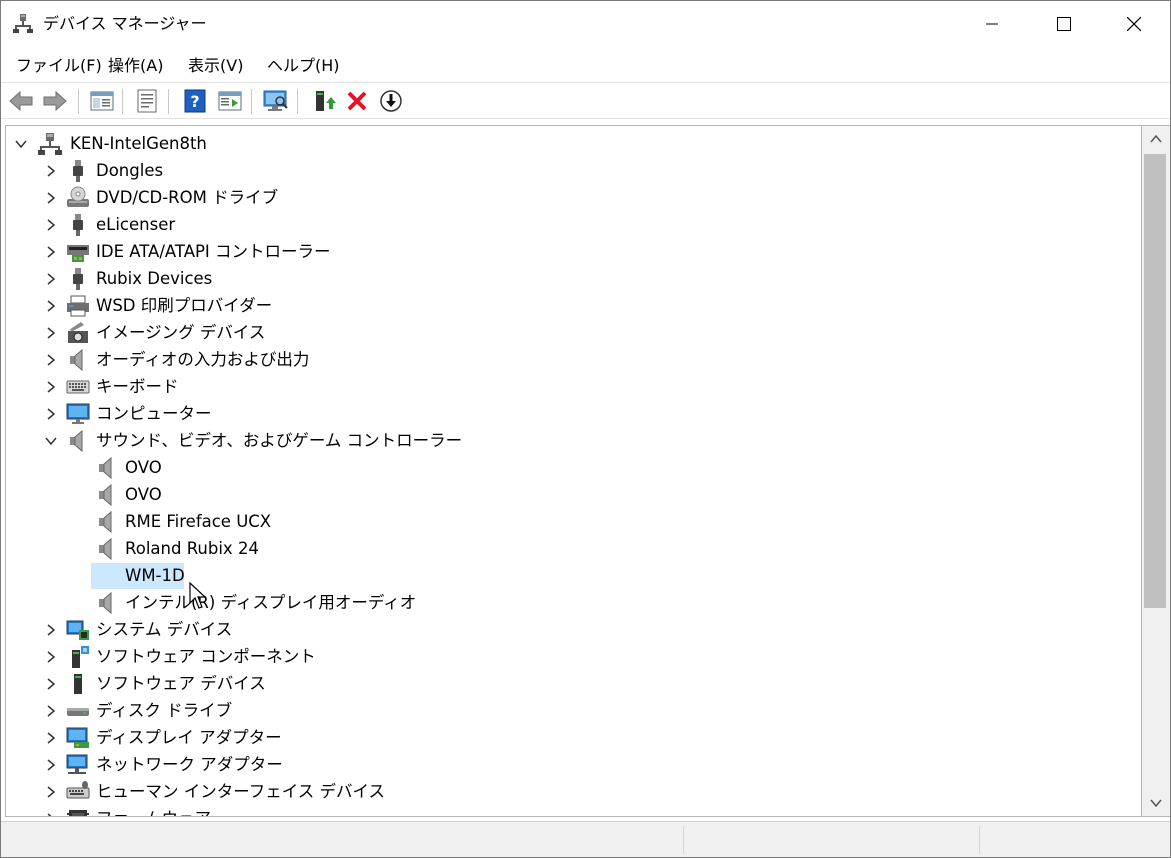  Describe the element at coordinates (306, 792) in the screenshot. I see `tree-category-more-6: ヒューマン インターフェイス デバイス` at that location.